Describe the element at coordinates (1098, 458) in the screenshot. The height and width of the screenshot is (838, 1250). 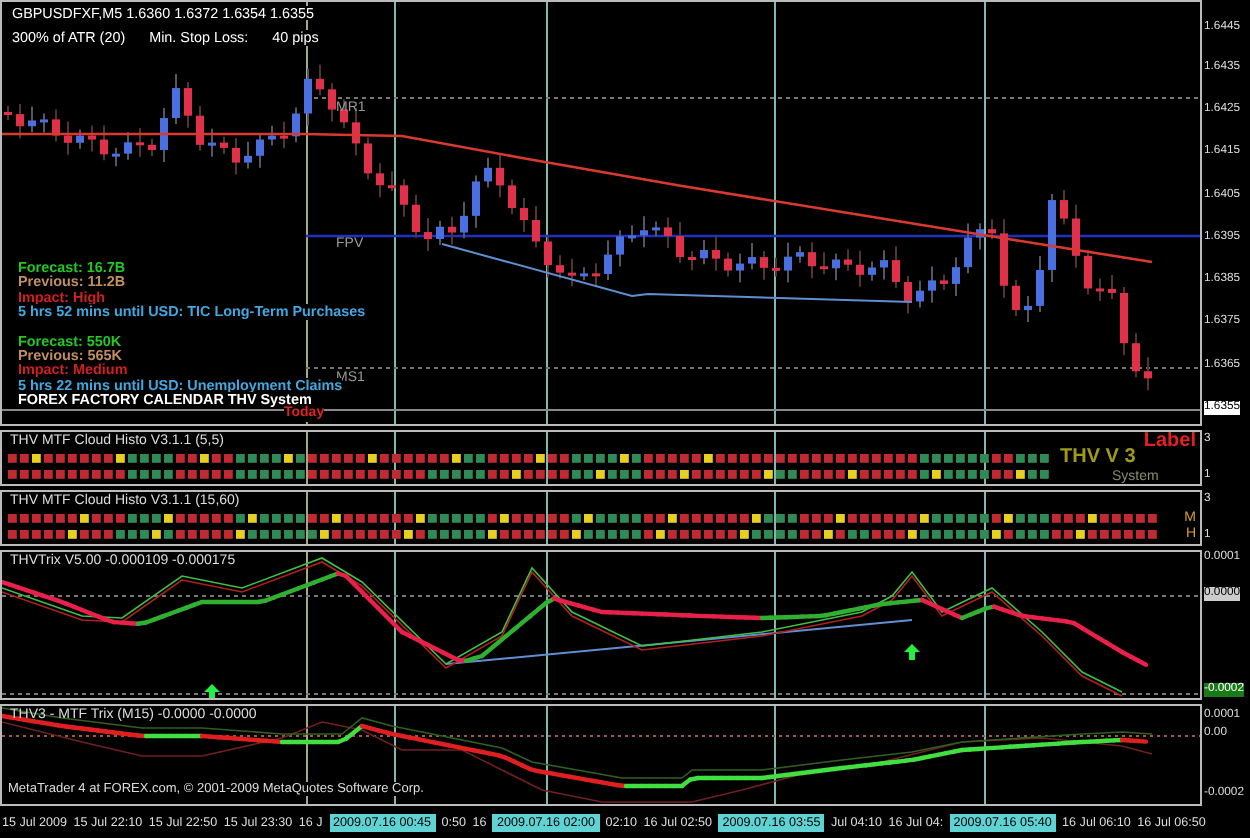
I see `logo-text: THV V 3` at that location.